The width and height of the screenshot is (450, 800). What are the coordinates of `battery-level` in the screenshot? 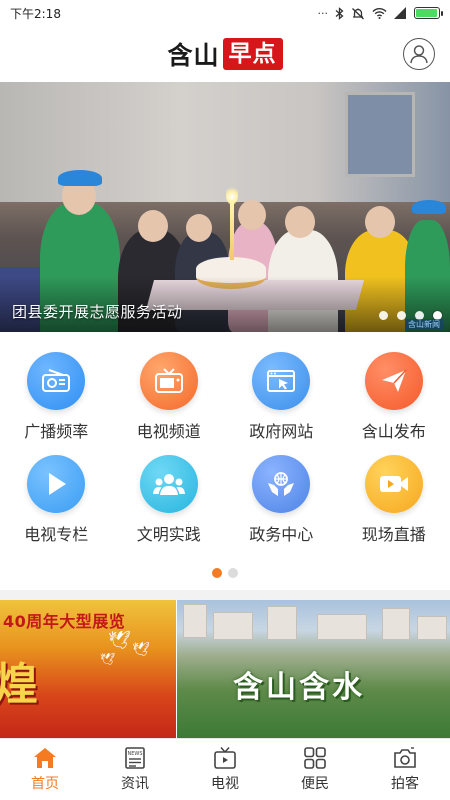 It's located at (426, 13).